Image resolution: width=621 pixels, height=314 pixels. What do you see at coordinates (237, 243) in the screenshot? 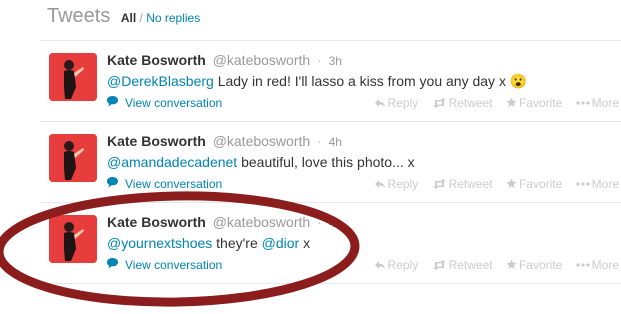
I see `tweet-text-body: they're` at bounding box center [237, 243].